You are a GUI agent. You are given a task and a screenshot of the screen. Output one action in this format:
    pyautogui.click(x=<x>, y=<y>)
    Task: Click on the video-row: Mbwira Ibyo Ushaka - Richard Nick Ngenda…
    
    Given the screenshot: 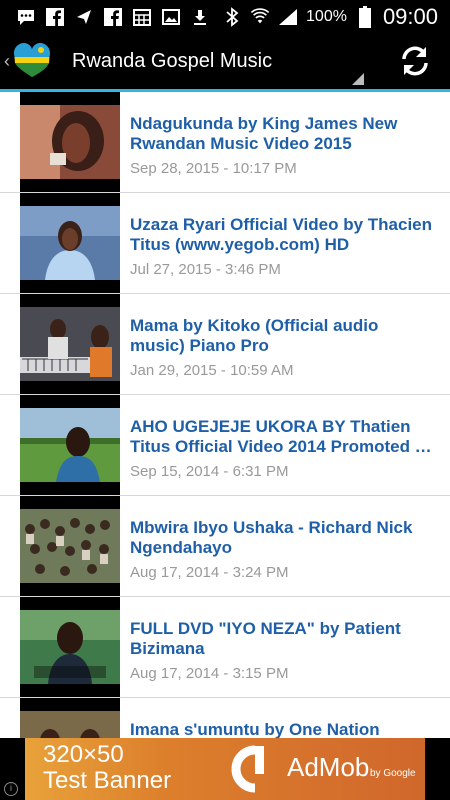 What is the action you would take?
    pyautogui.click(x=225, y=546)
    